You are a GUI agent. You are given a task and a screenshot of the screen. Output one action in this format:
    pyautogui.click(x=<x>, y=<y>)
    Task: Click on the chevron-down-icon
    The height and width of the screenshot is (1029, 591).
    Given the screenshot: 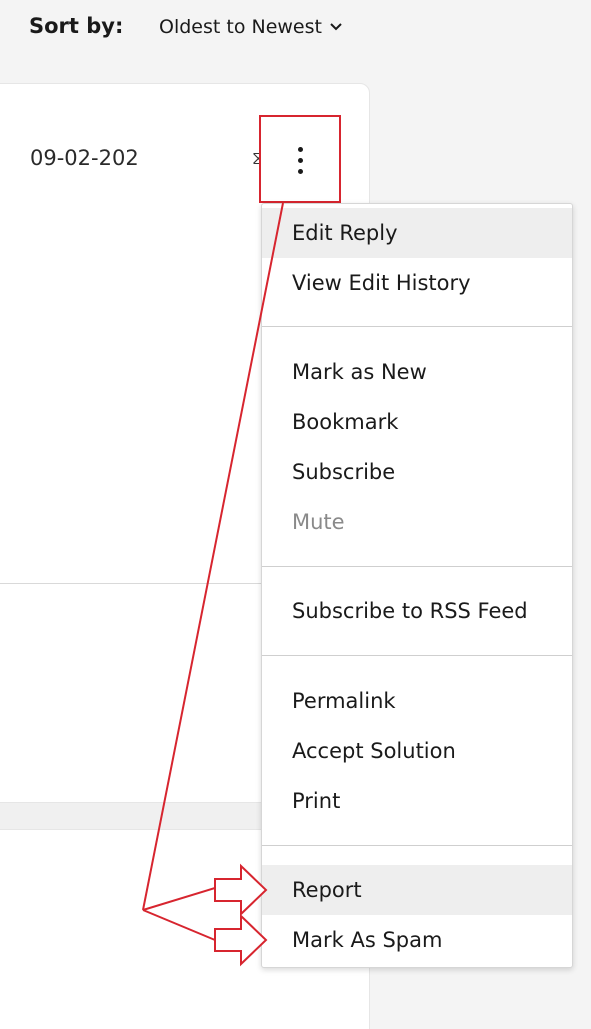 What is the action you would take?
    pyautogui.click(x=336, y=27)
    